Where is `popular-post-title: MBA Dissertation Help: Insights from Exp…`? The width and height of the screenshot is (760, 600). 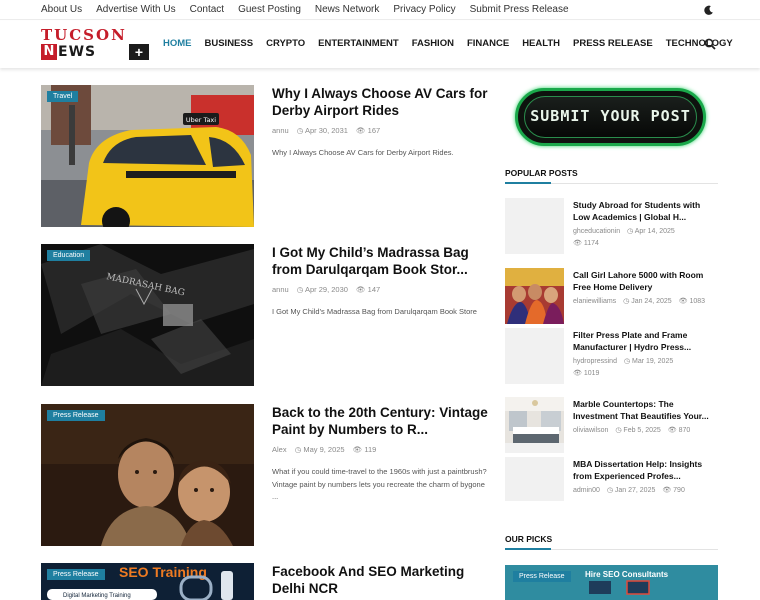
popular-post-title: MBA Dissertation Help: Insights from Exp… is located at coordinates (645, 470).